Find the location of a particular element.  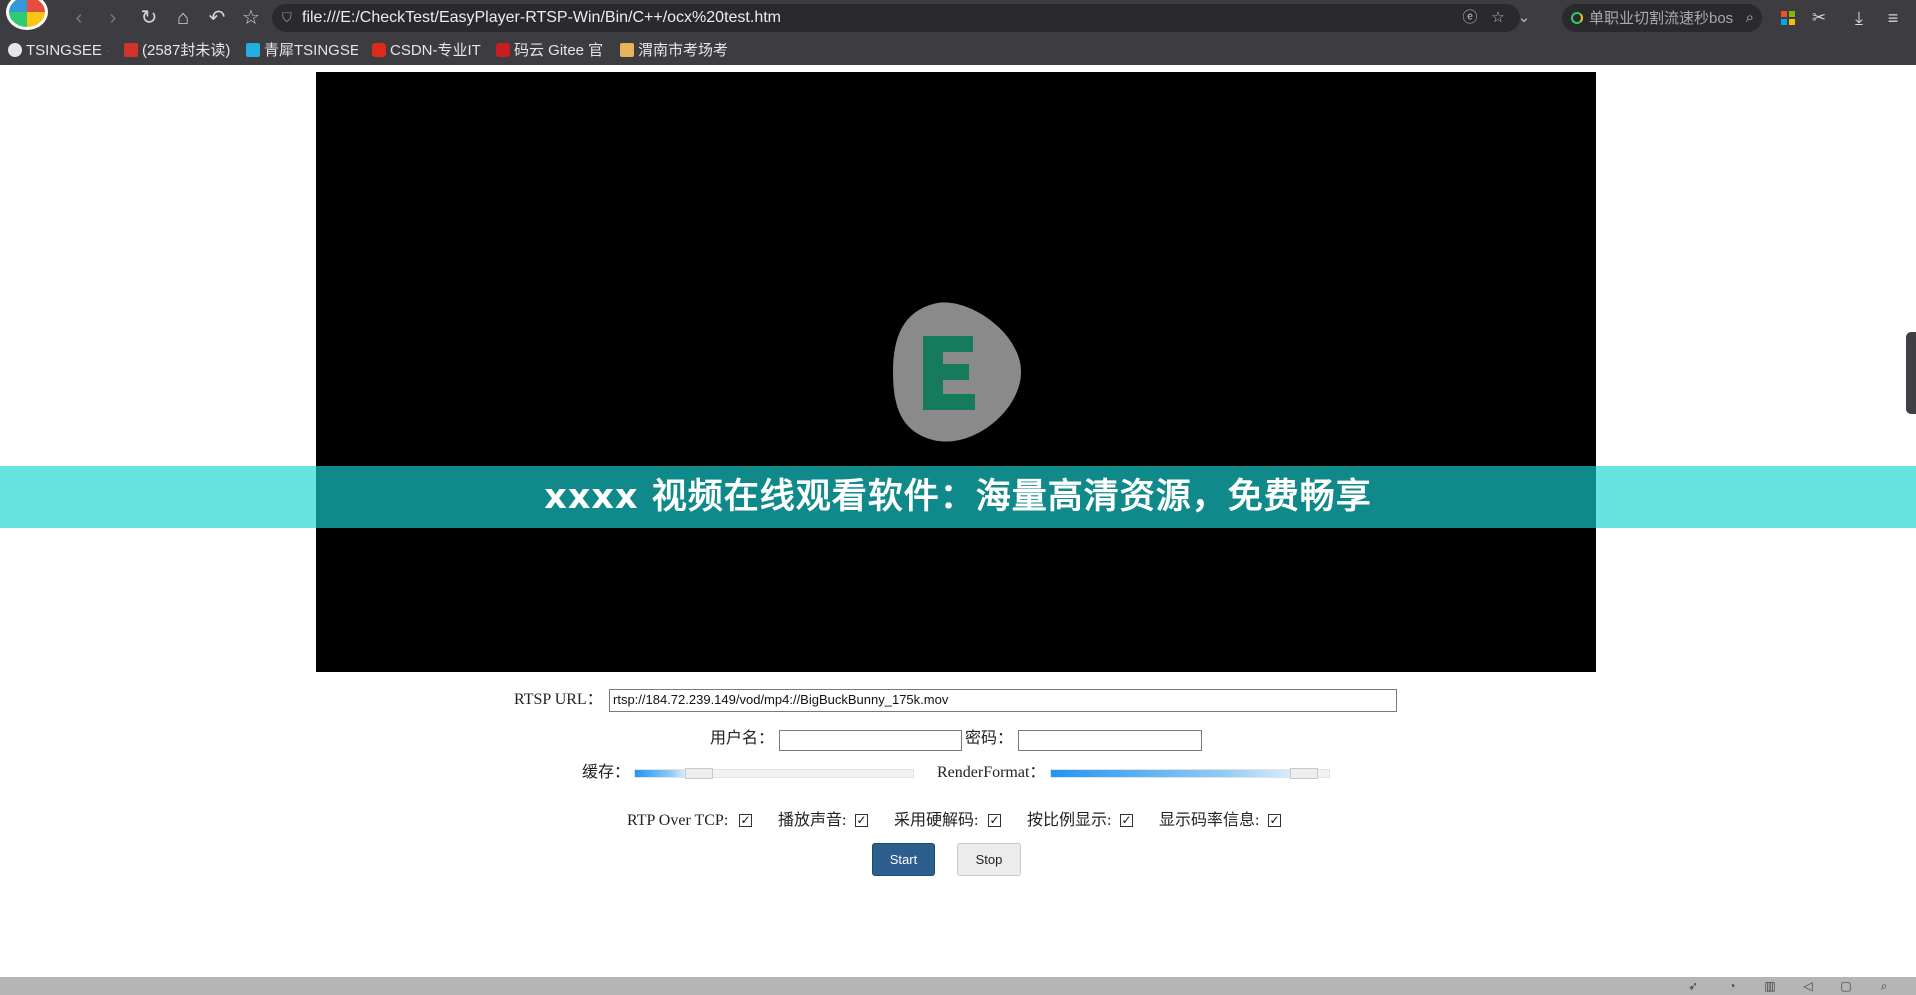

github-icon is located at coordinates (15, 50).